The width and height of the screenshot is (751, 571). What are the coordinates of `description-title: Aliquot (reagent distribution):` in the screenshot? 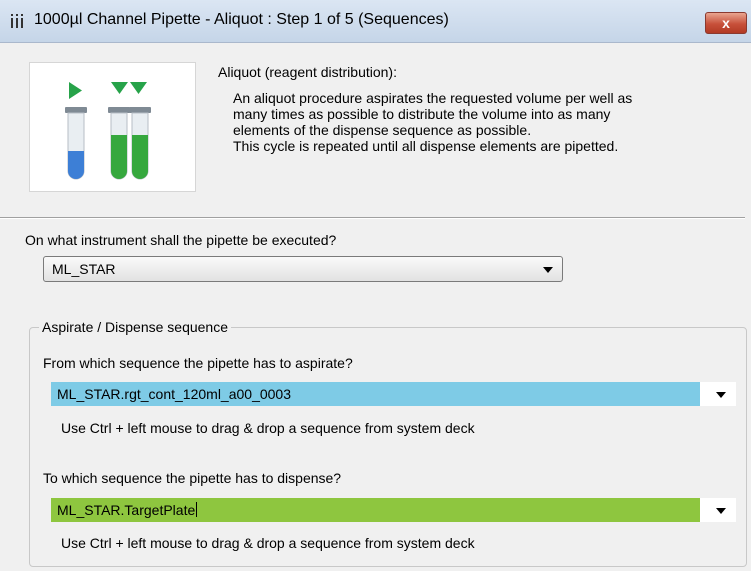 It's located at (307, 72).